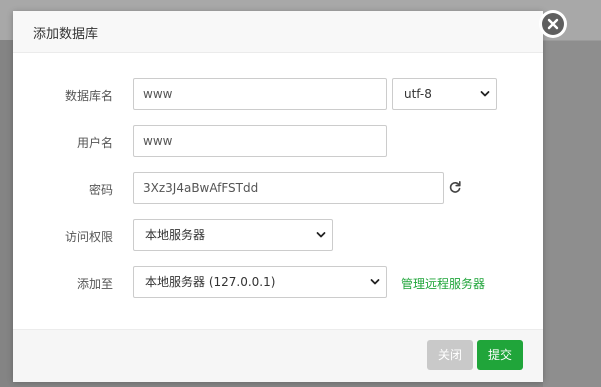  I want to click on username-input, so click(260, 141).